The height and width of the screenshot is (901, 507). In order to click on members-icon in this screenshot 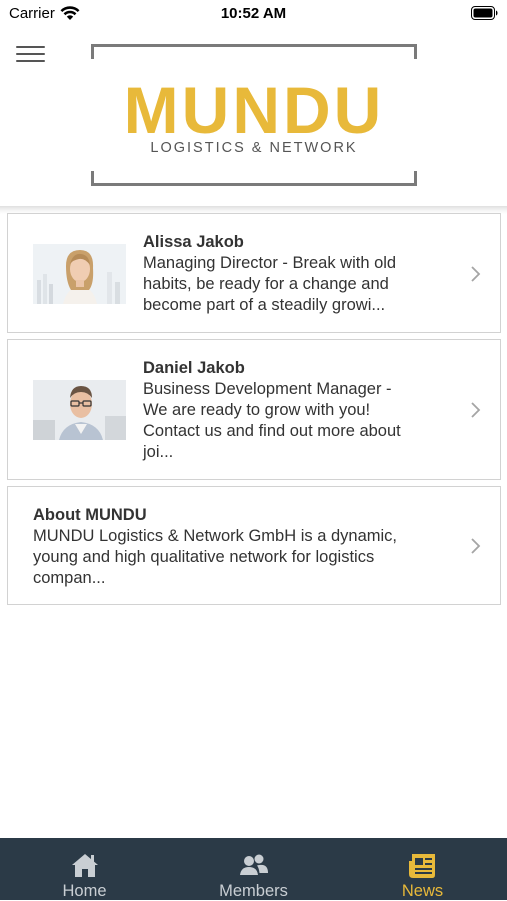, I will do `click(253, 864)`.